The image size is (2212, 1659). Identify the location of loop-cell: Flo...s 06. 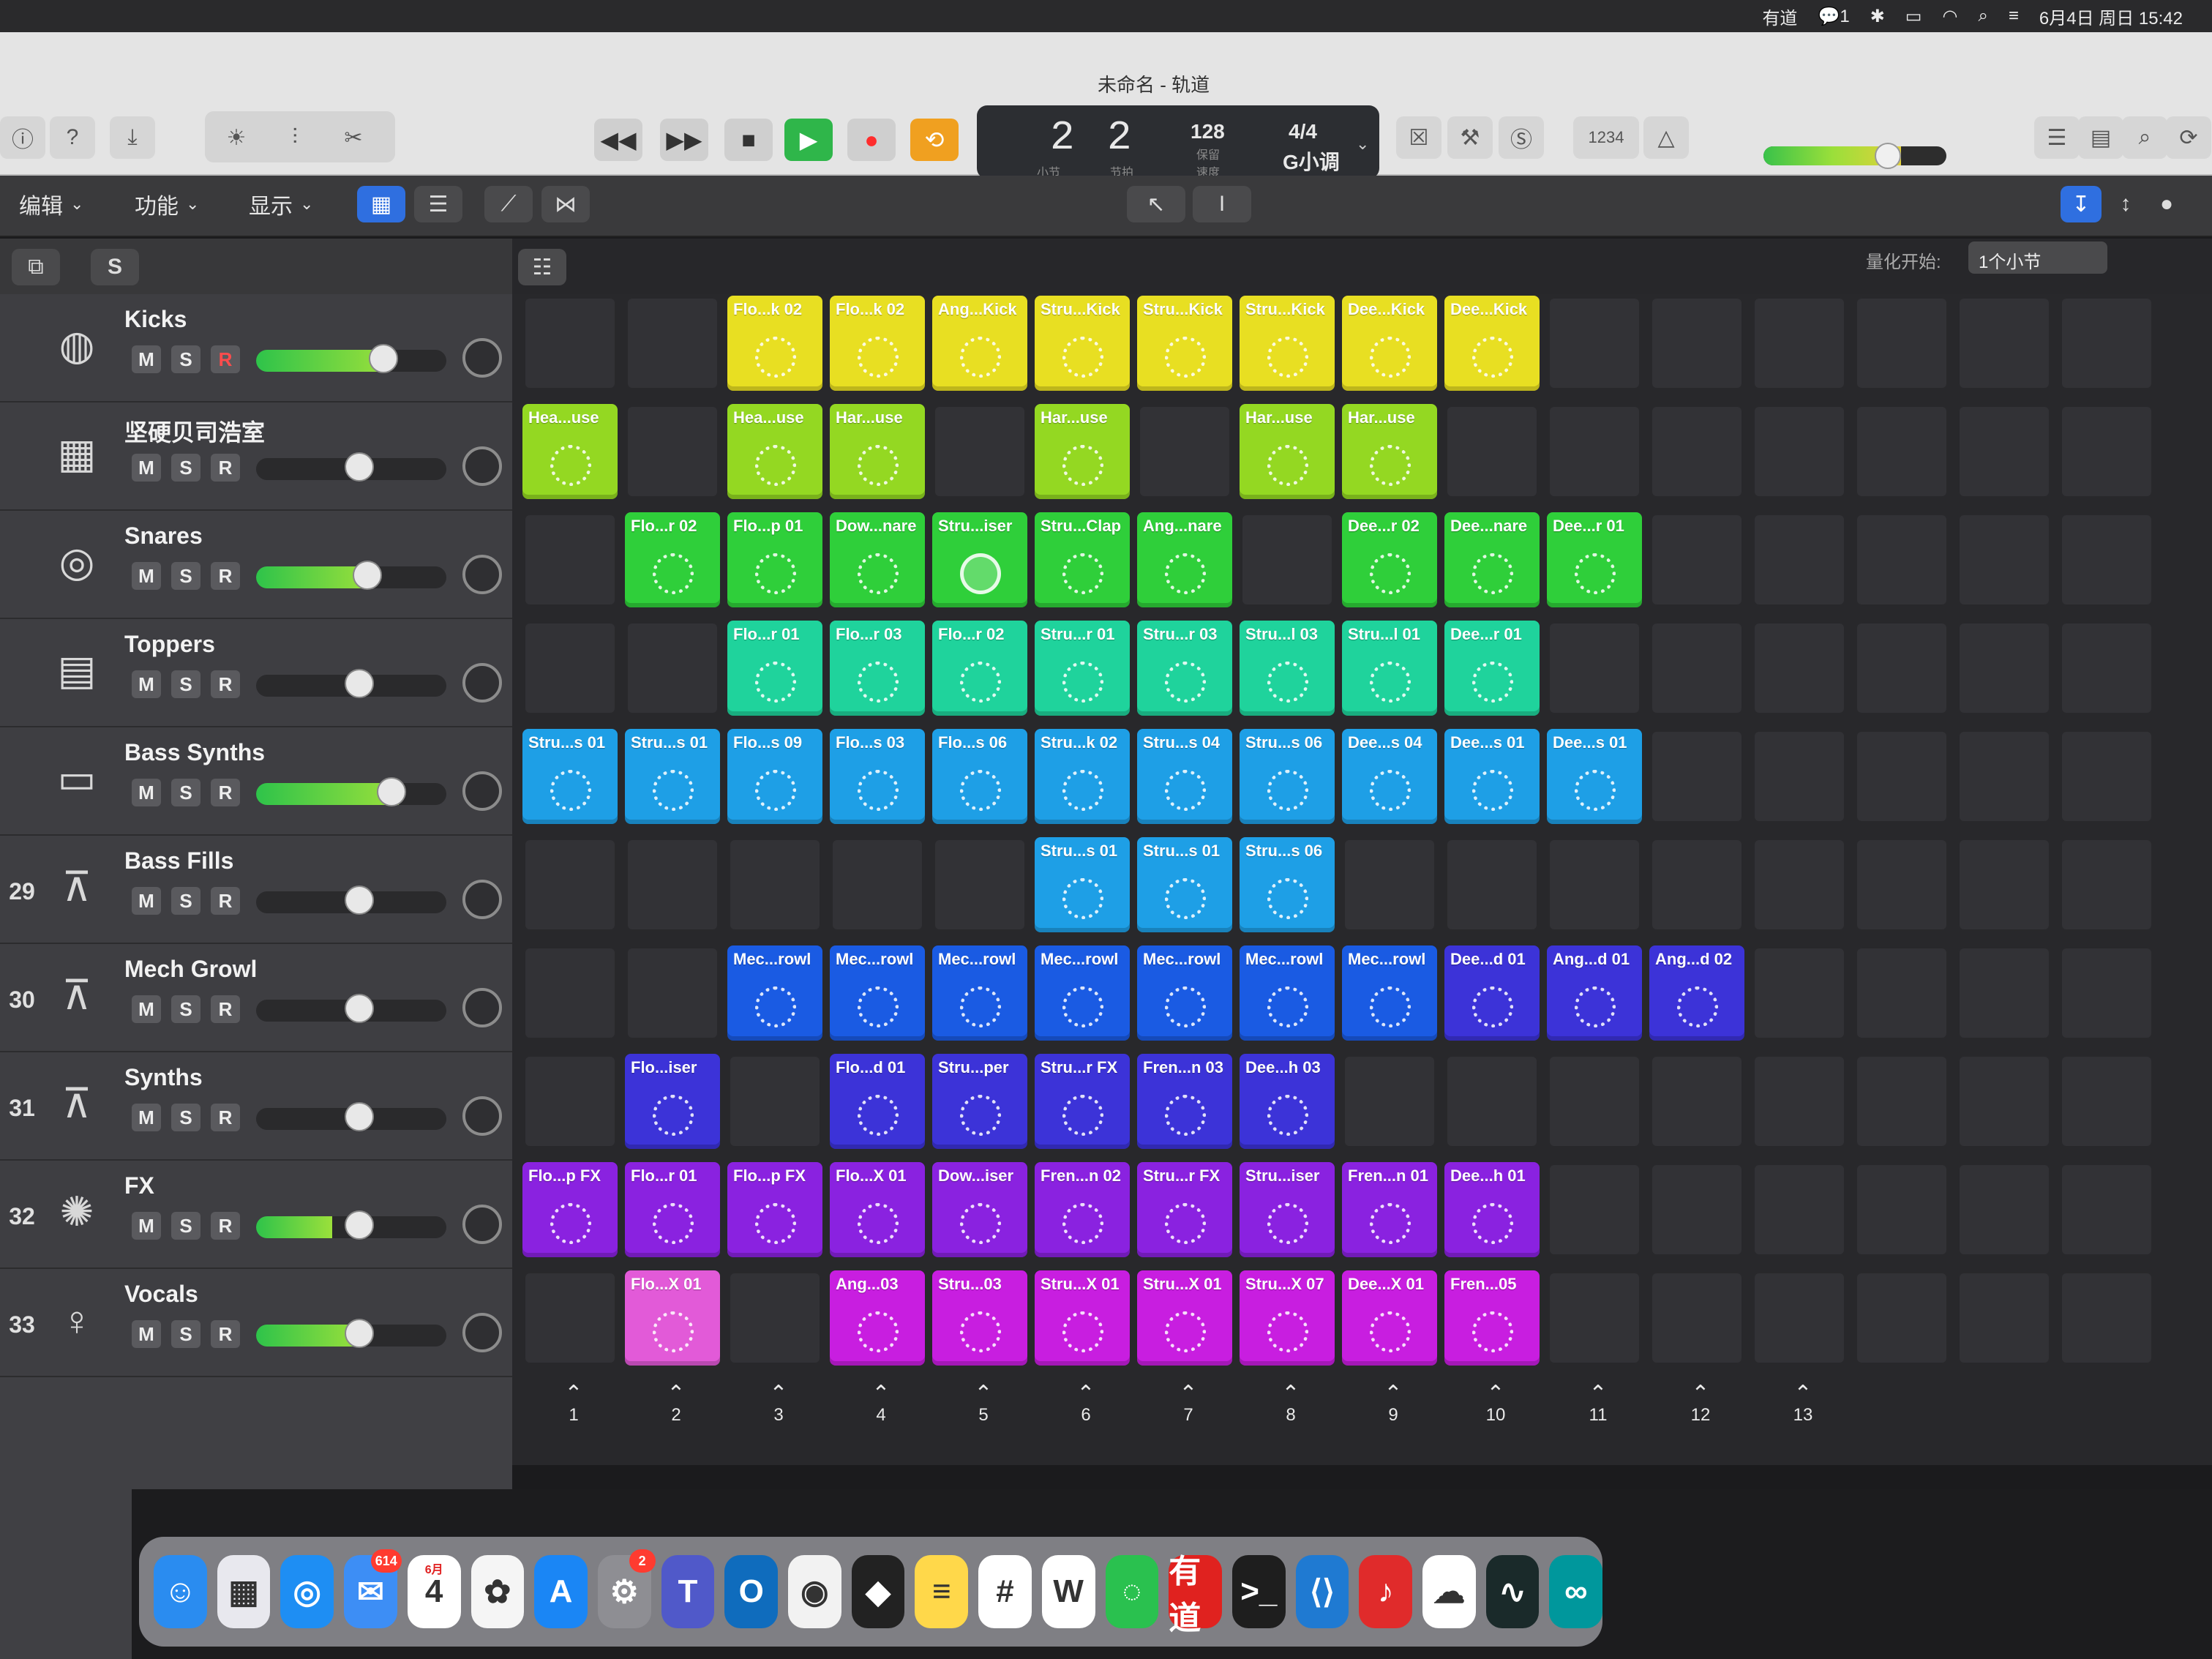
(979, 776).